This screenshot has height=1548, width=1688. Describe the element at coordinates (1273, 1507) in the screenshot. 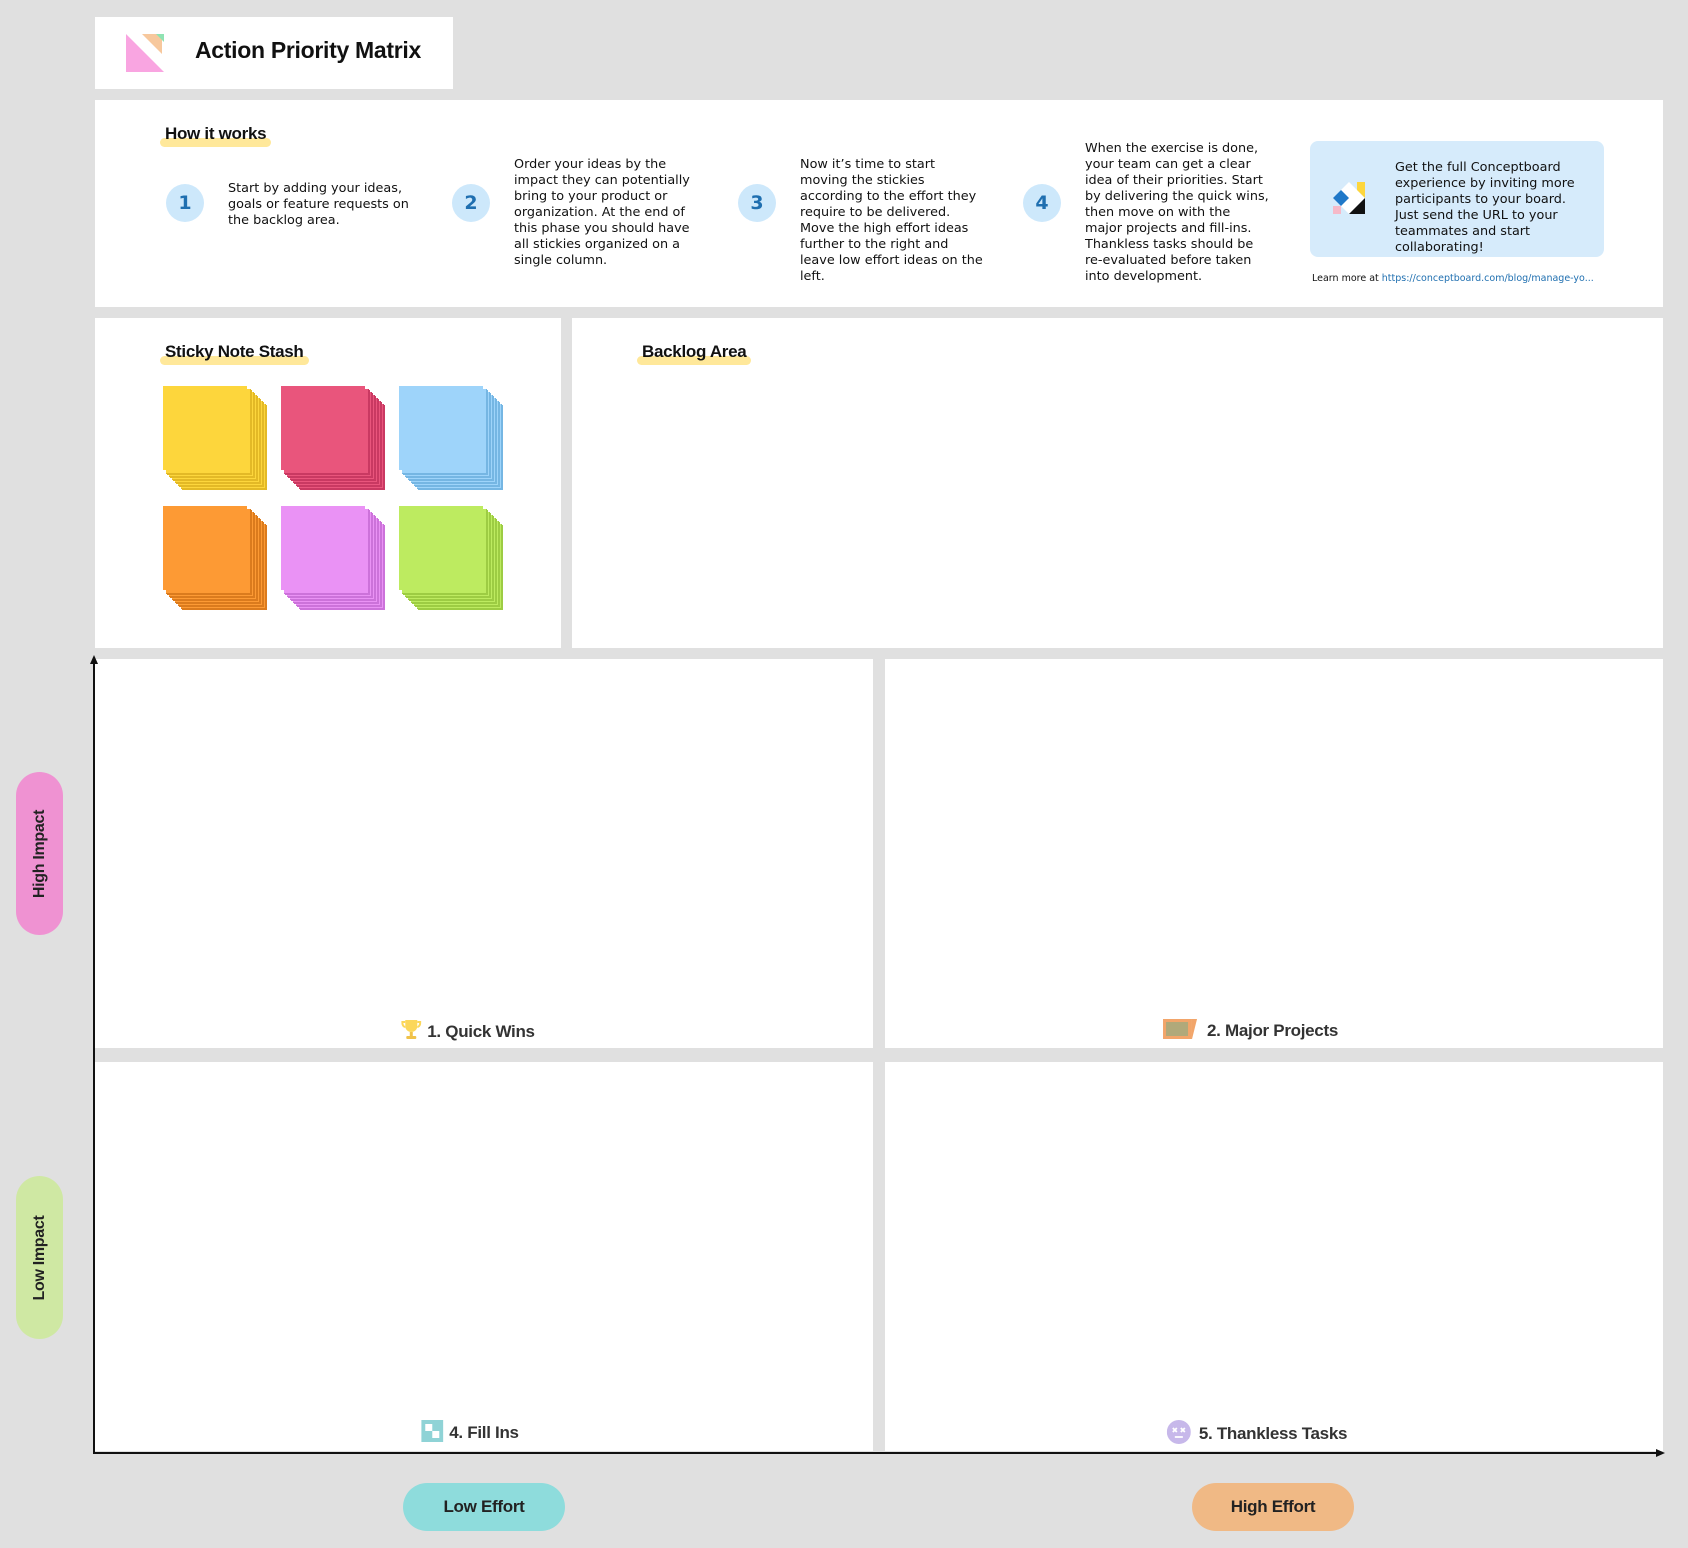

I see `high-effort-pill: High Effort` at that location.